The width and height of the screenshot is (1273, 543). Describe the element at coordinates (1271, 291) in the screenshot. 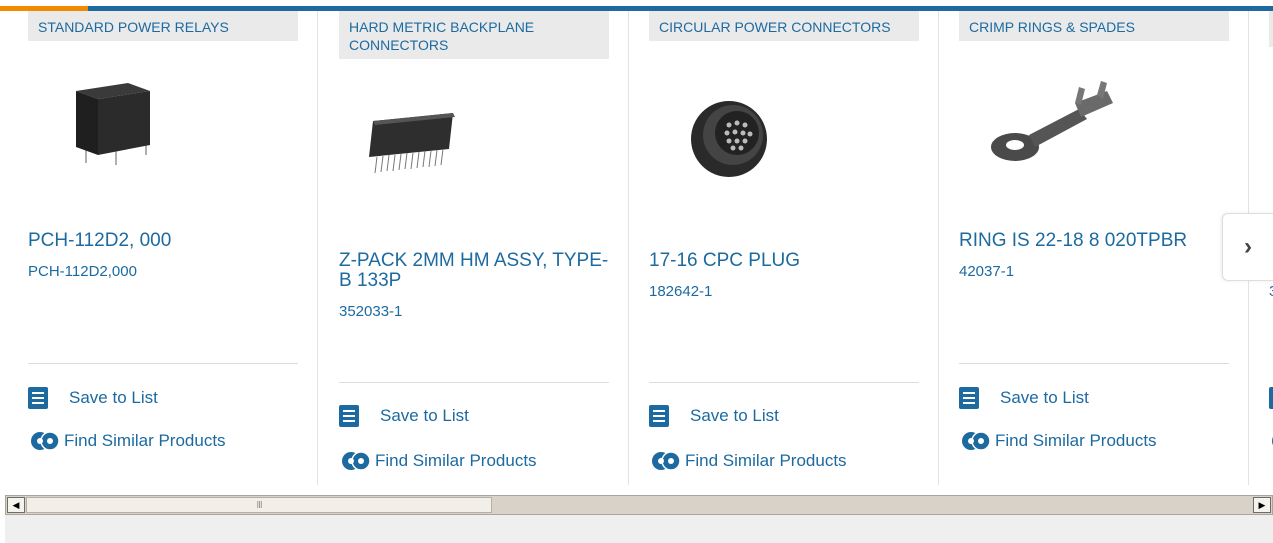

I see `part-number: 3` at that location.